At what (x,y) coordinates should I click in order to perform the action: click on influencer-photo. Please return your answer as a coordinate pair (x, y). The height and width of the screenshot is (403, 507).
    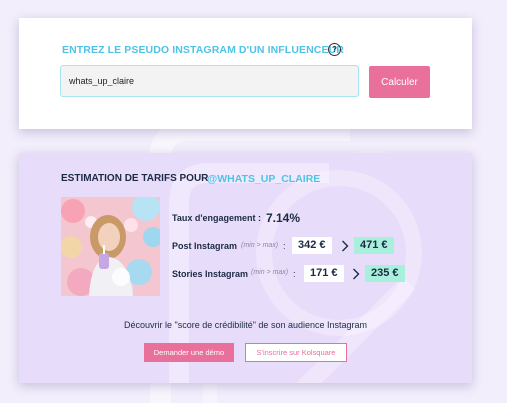
    Looking at the image, I should click on (110, 246).